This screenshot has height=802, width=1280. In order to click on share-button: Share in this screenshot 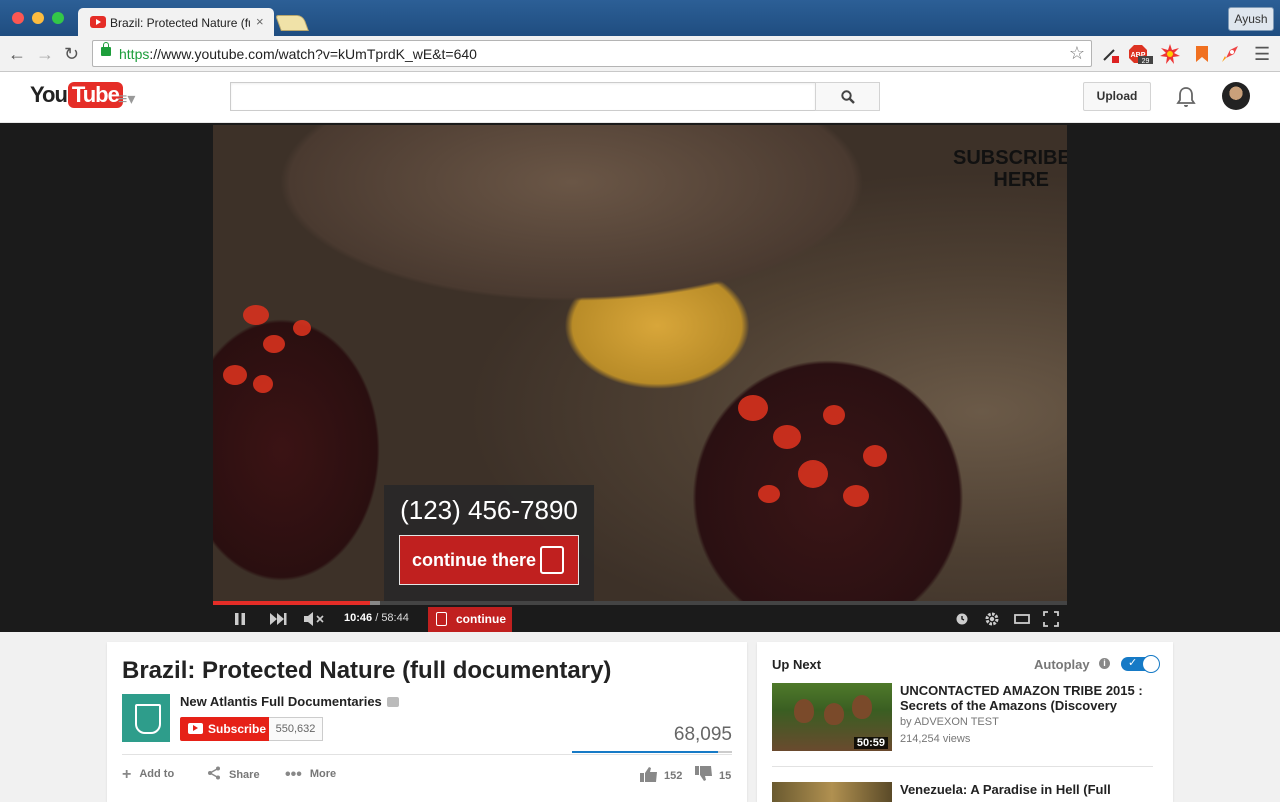, I will do `click(233, 773)`.